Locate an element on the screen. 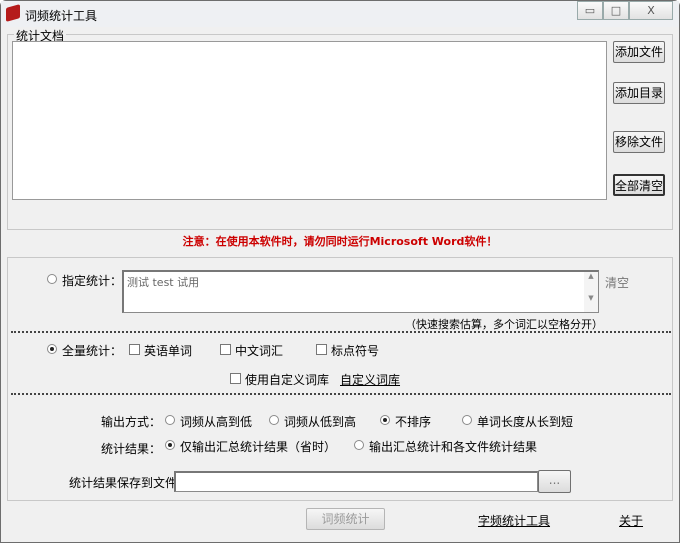 This screenshot has height=543, width=680. specified-stats-radio is located at coordinates (52, 279).